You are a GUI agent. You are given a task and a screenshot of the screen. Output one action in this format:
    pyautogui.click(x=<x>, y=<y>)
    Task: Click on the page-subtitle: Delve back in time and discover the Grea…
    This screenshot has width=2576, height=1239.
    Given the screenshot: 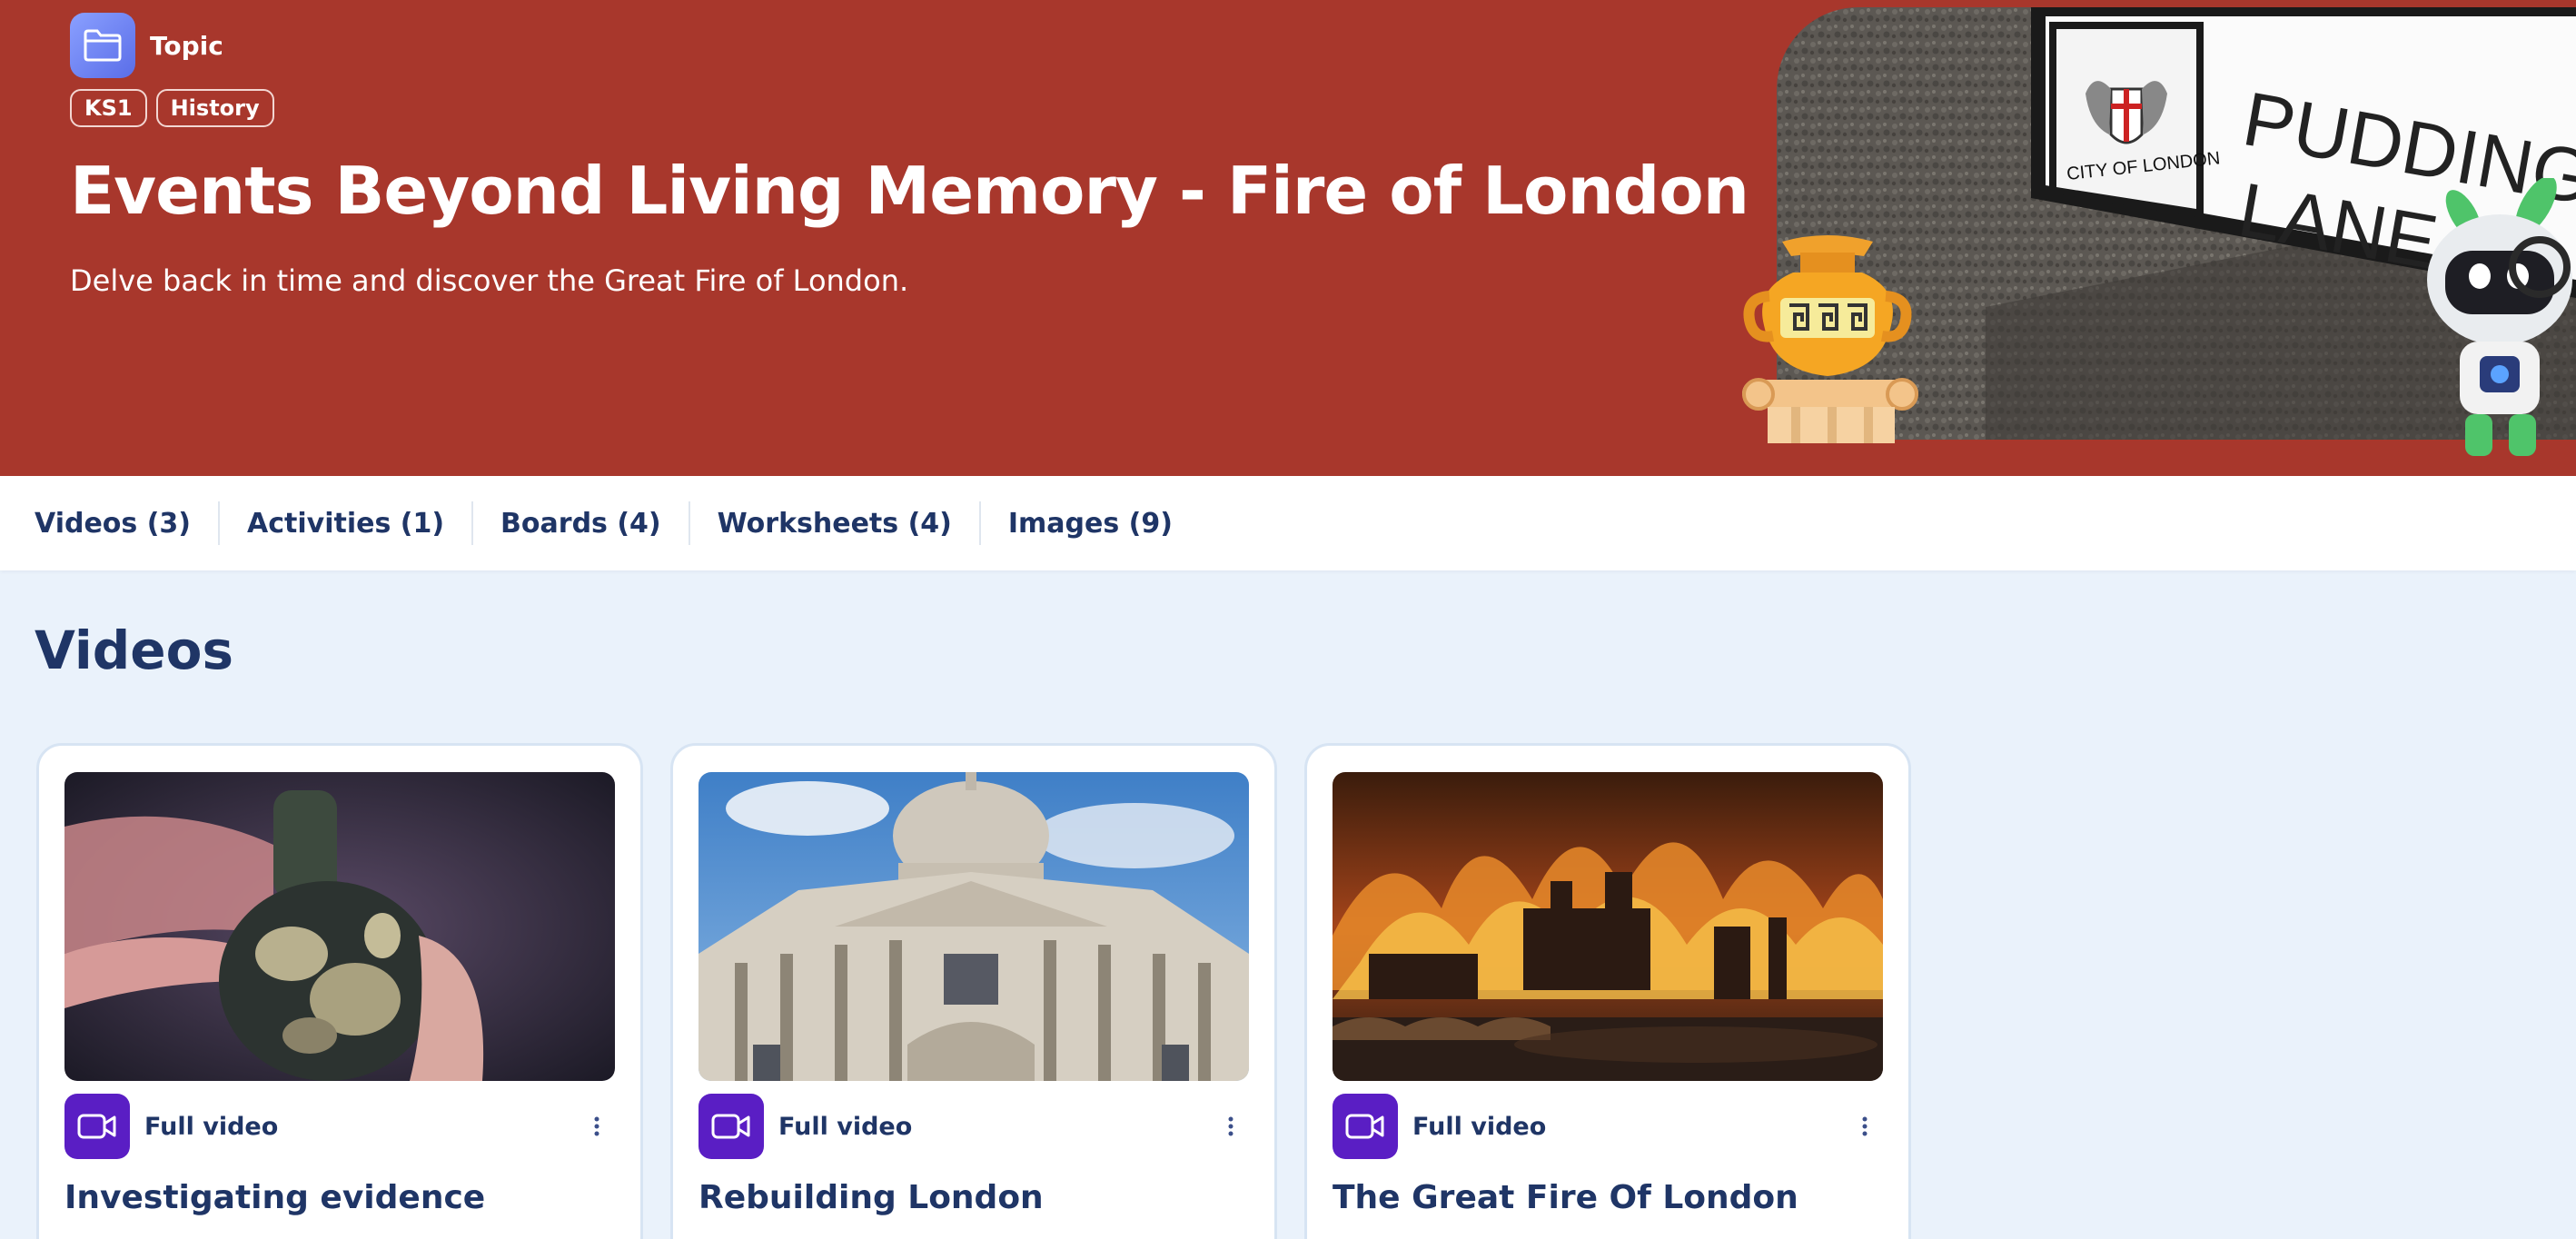 What is the action you would take?
    pyautogui.click(x=490, y=280)
    